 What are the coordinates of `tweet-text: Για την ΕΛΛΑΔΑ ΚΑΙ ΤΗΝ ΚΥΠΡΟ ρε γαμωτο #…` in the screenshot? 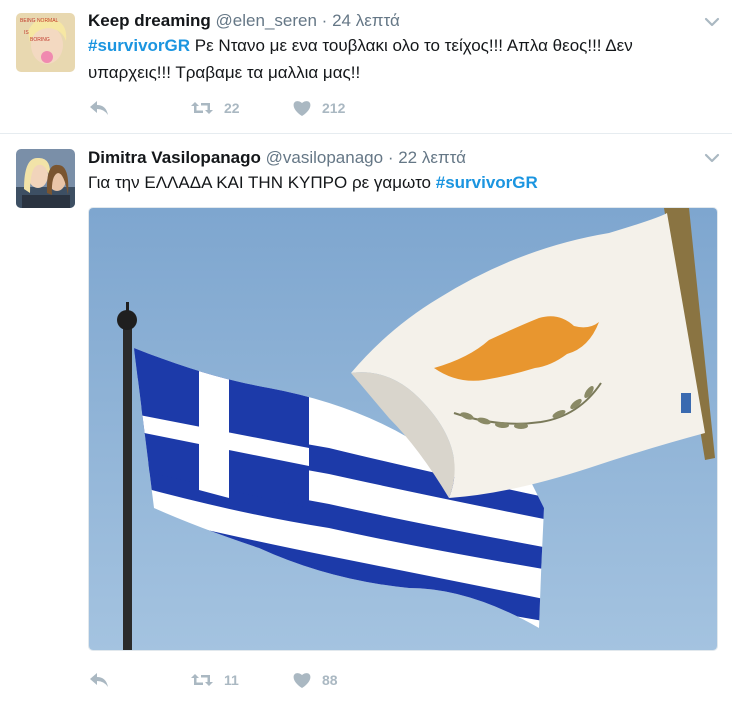 It's located at (398, 182).